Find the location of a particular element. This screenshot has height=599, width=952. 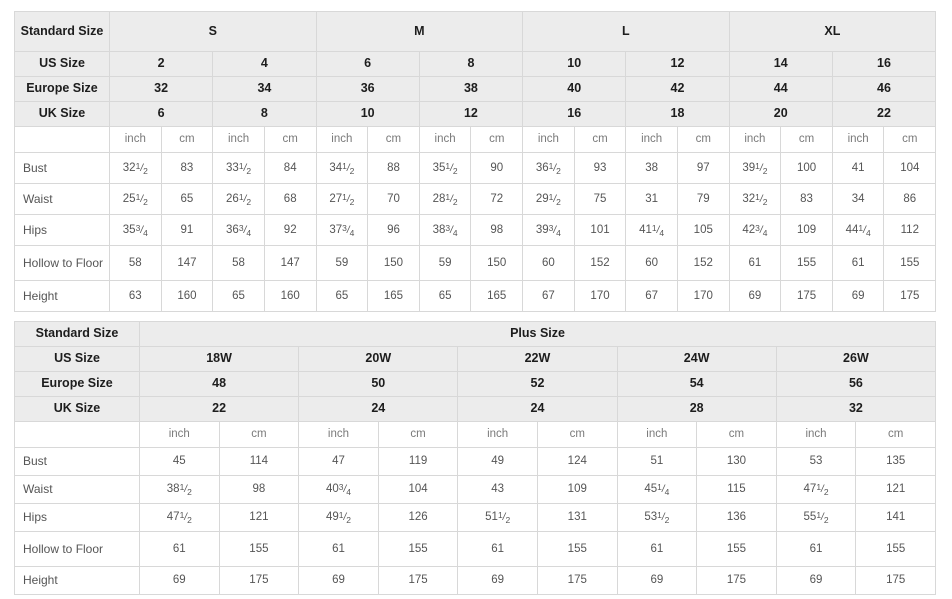

value-whole: 83 is located at coordinates (806, 198).